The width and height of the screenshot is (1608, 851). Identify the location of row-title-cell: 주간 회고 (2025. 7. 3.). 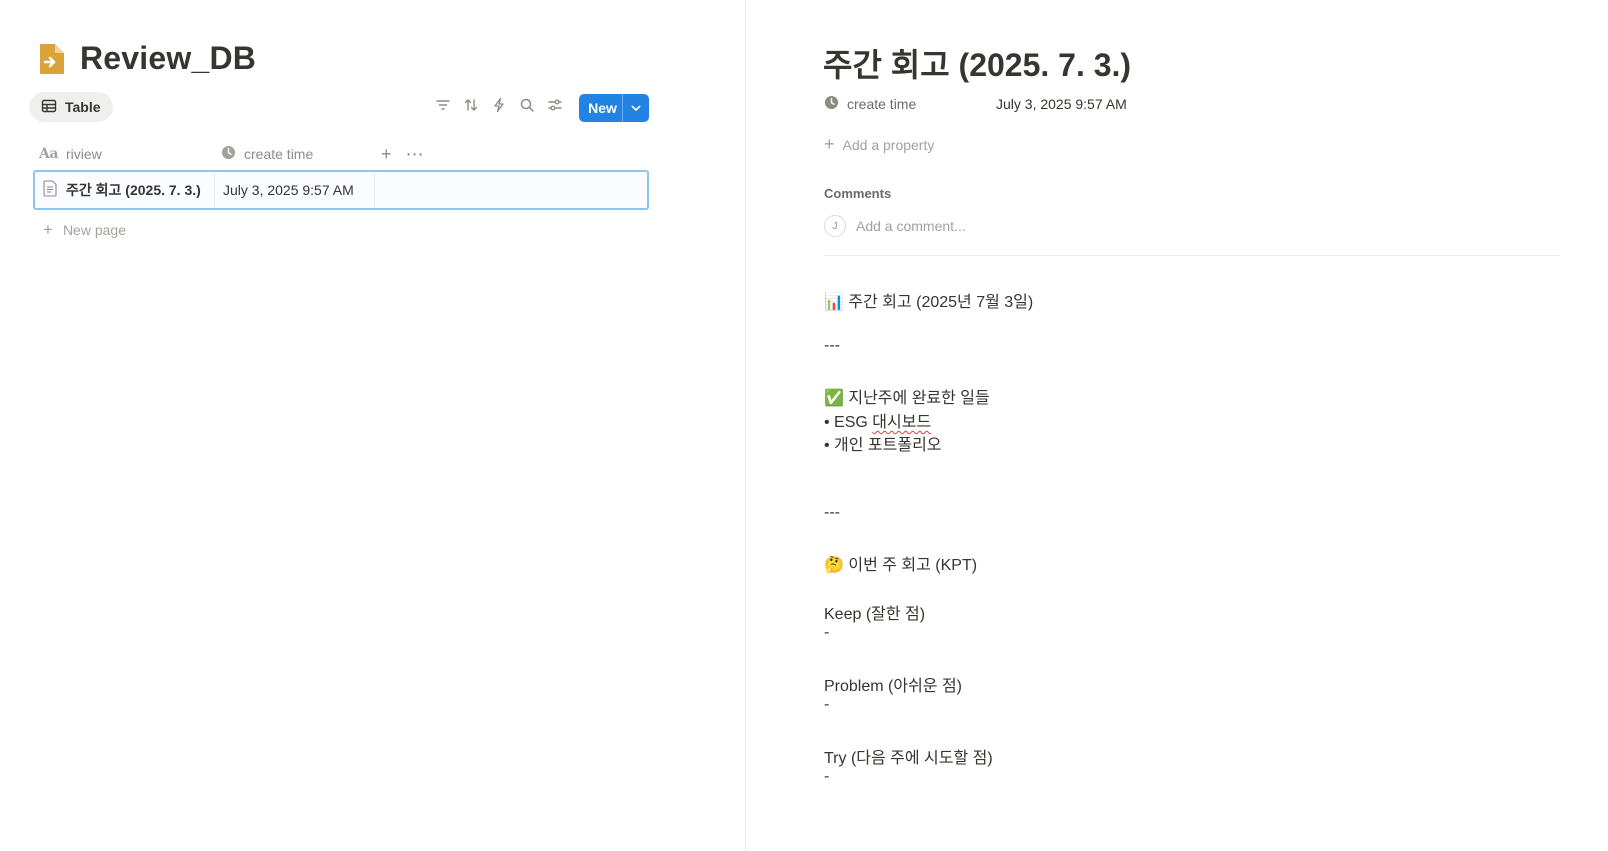
(125, 190).